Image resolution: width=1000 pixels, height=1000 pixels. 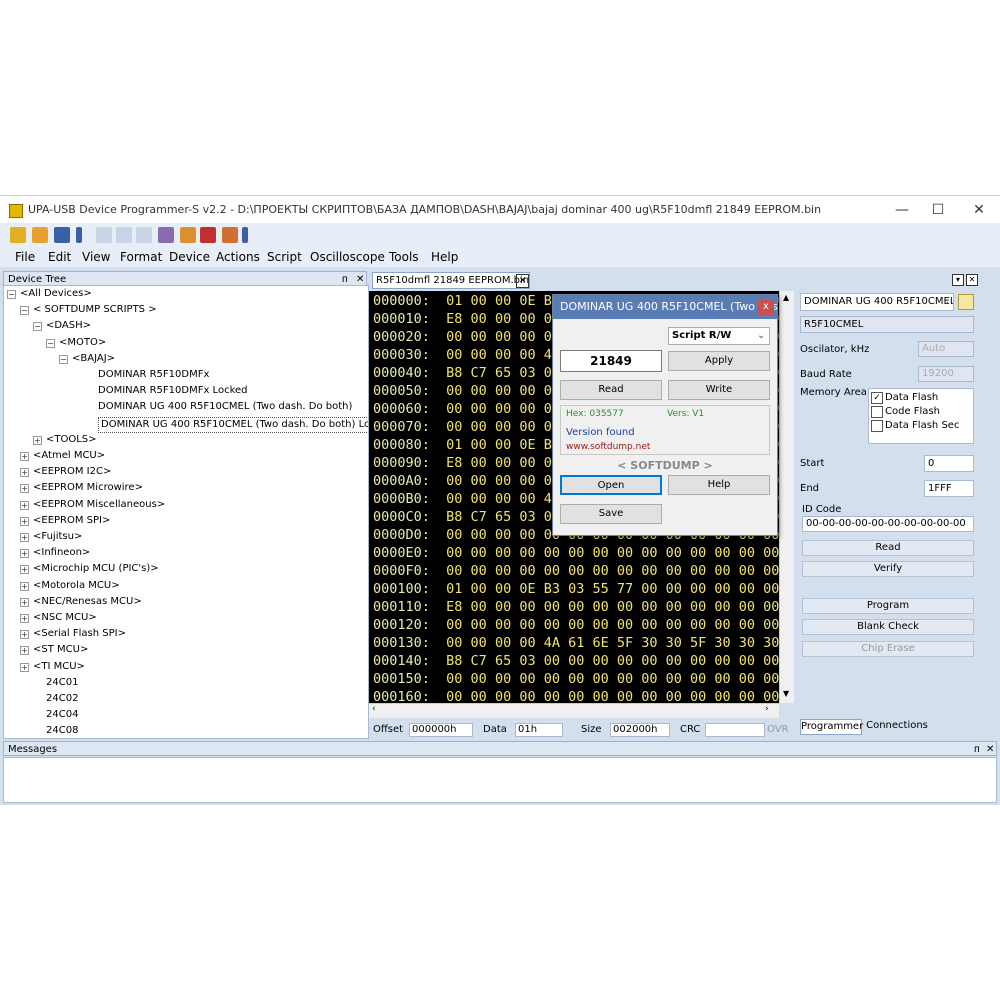 I want to click on blank-check-button: Blank Check, so click(x=888, y=627).